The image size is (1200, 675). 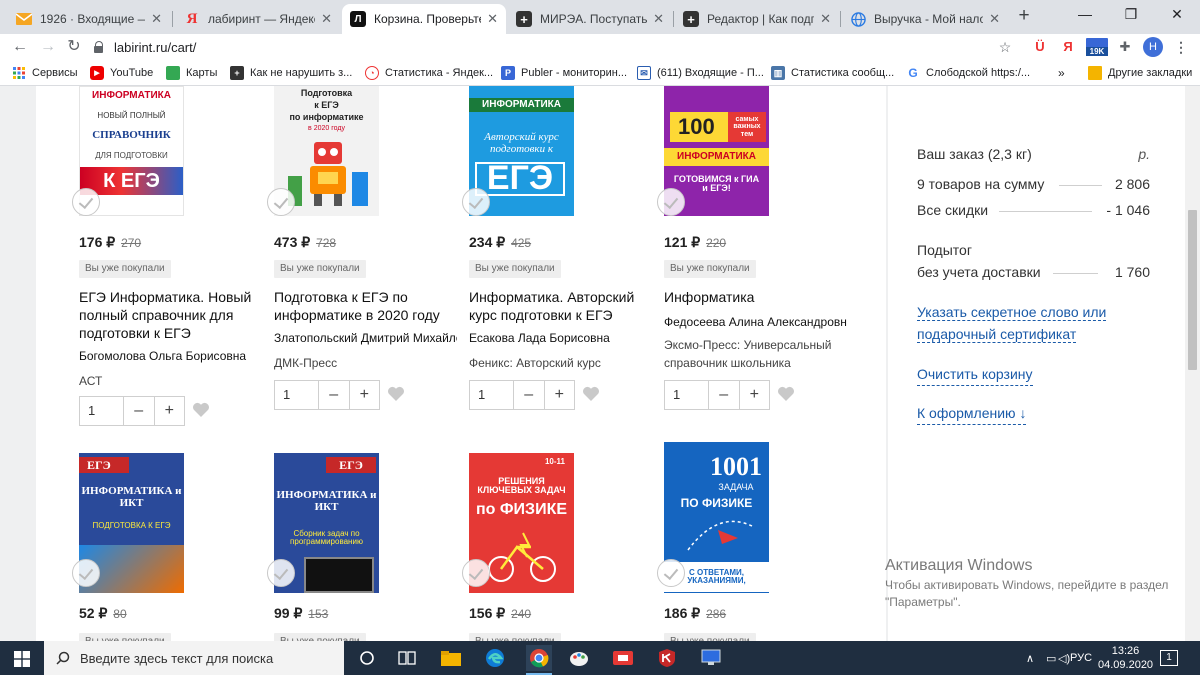 What do you see at coordinates (1051, 658) in the screenshot?
I see `network-icon: ▭` at bounding box center [1051, 658].